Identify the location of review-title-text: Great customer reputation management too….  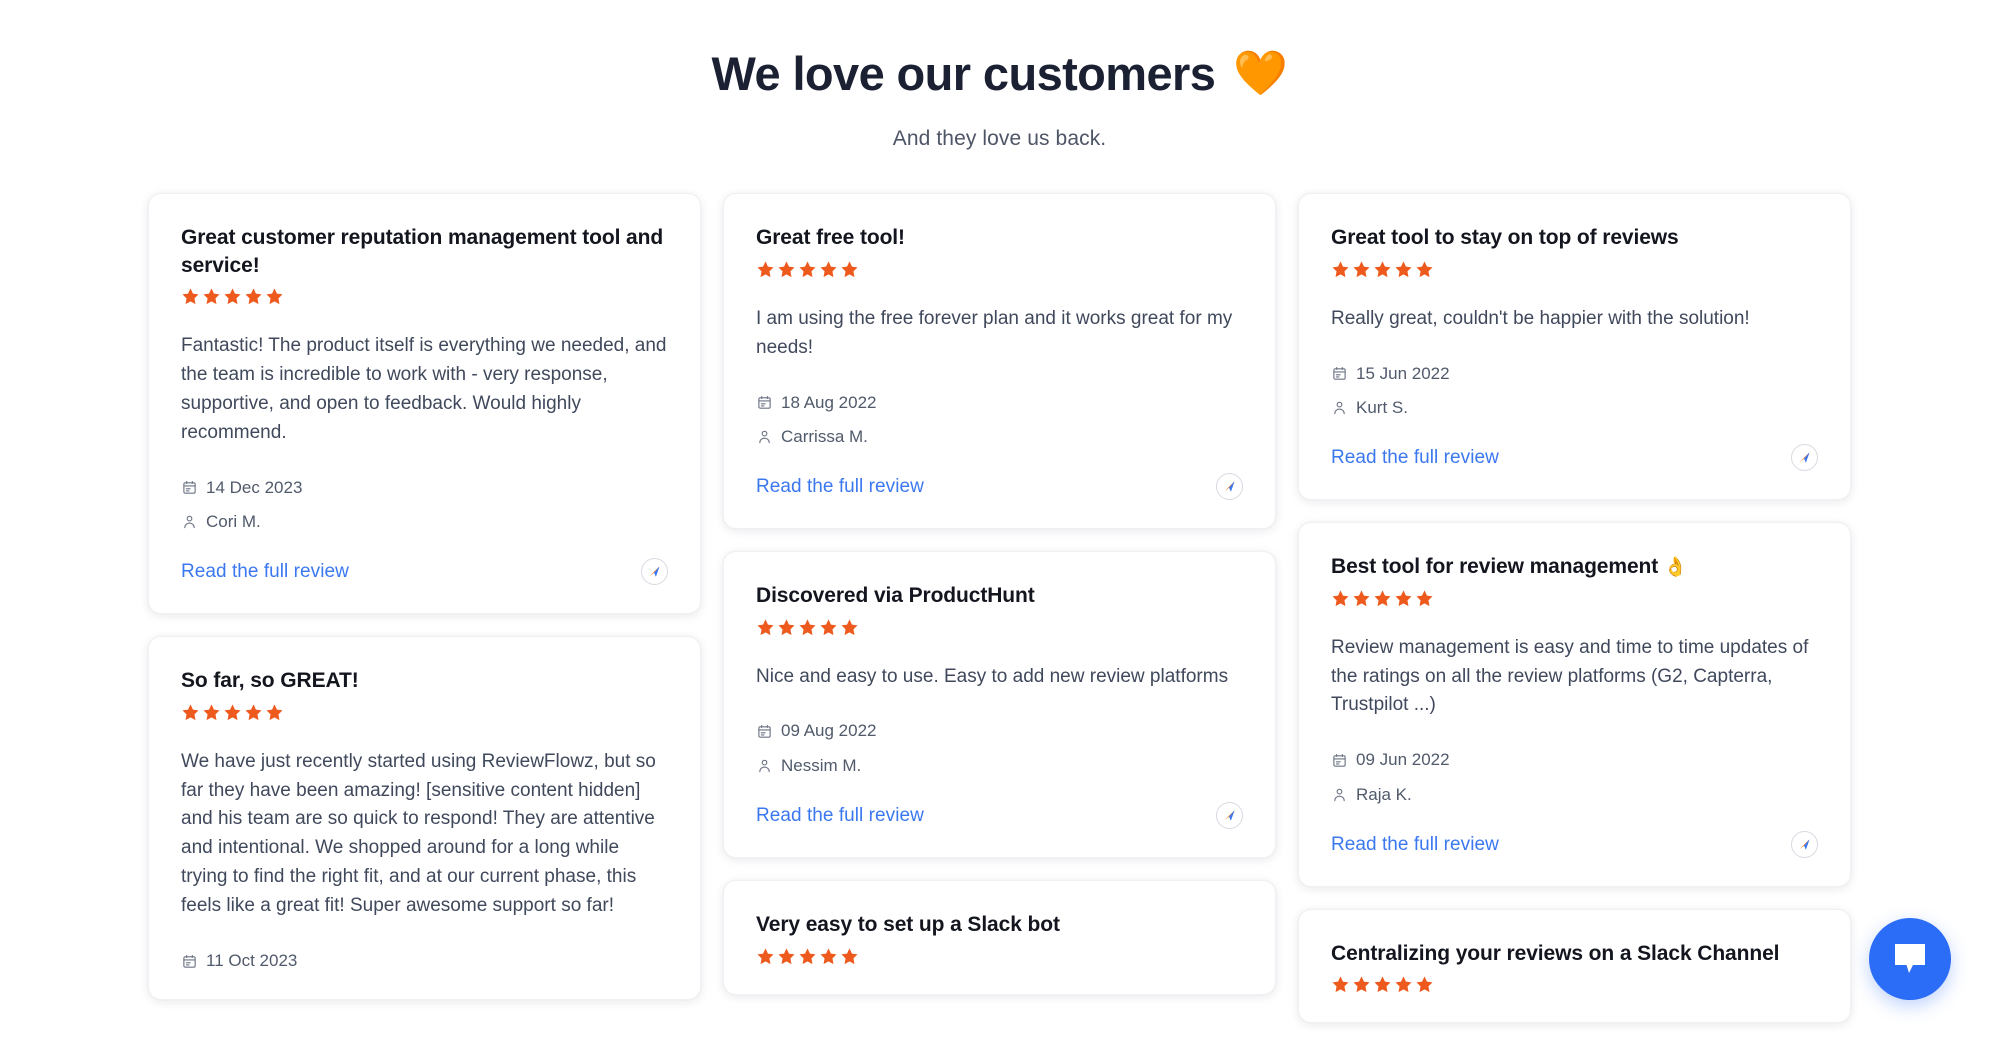
(422, 251).